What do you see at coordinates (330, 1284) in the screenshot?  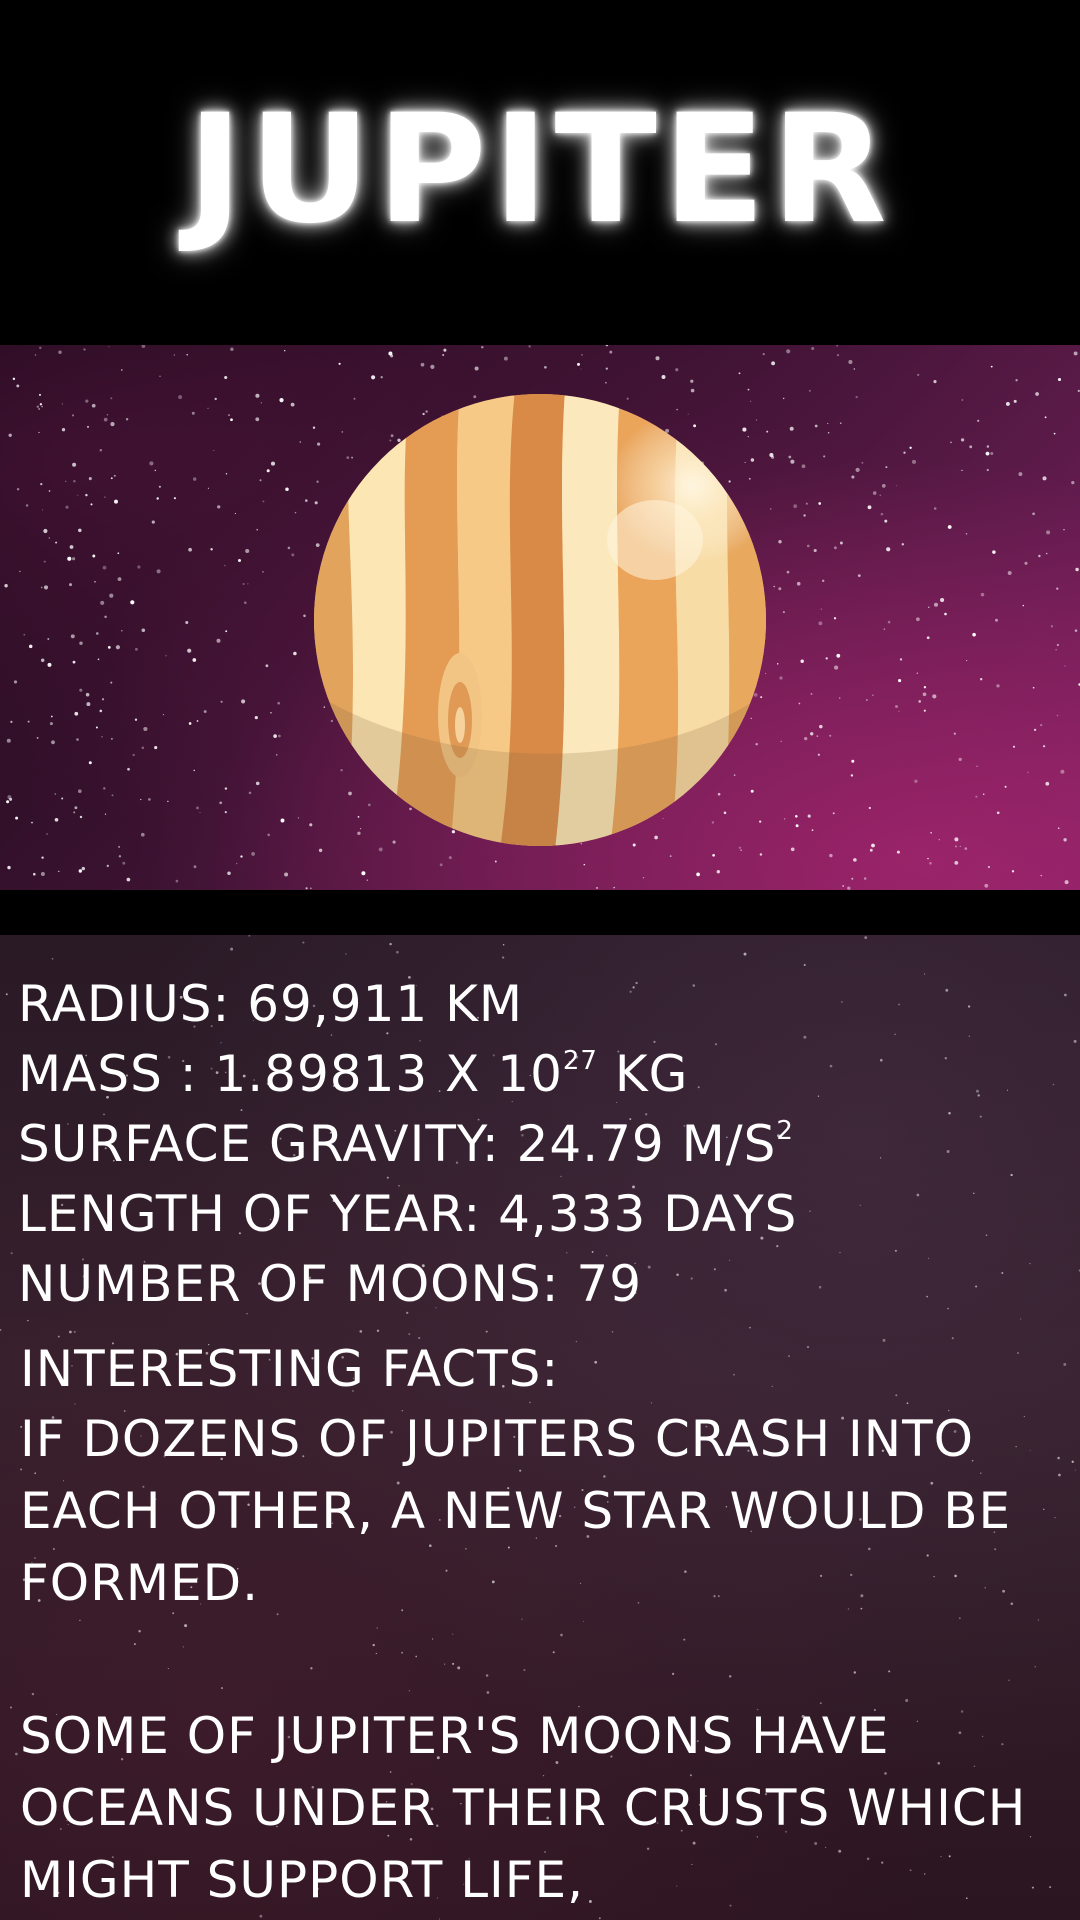 I see `number-of-moons-stat: NUMBER OF MOONS: 79` at bounding box center [330, 1284].